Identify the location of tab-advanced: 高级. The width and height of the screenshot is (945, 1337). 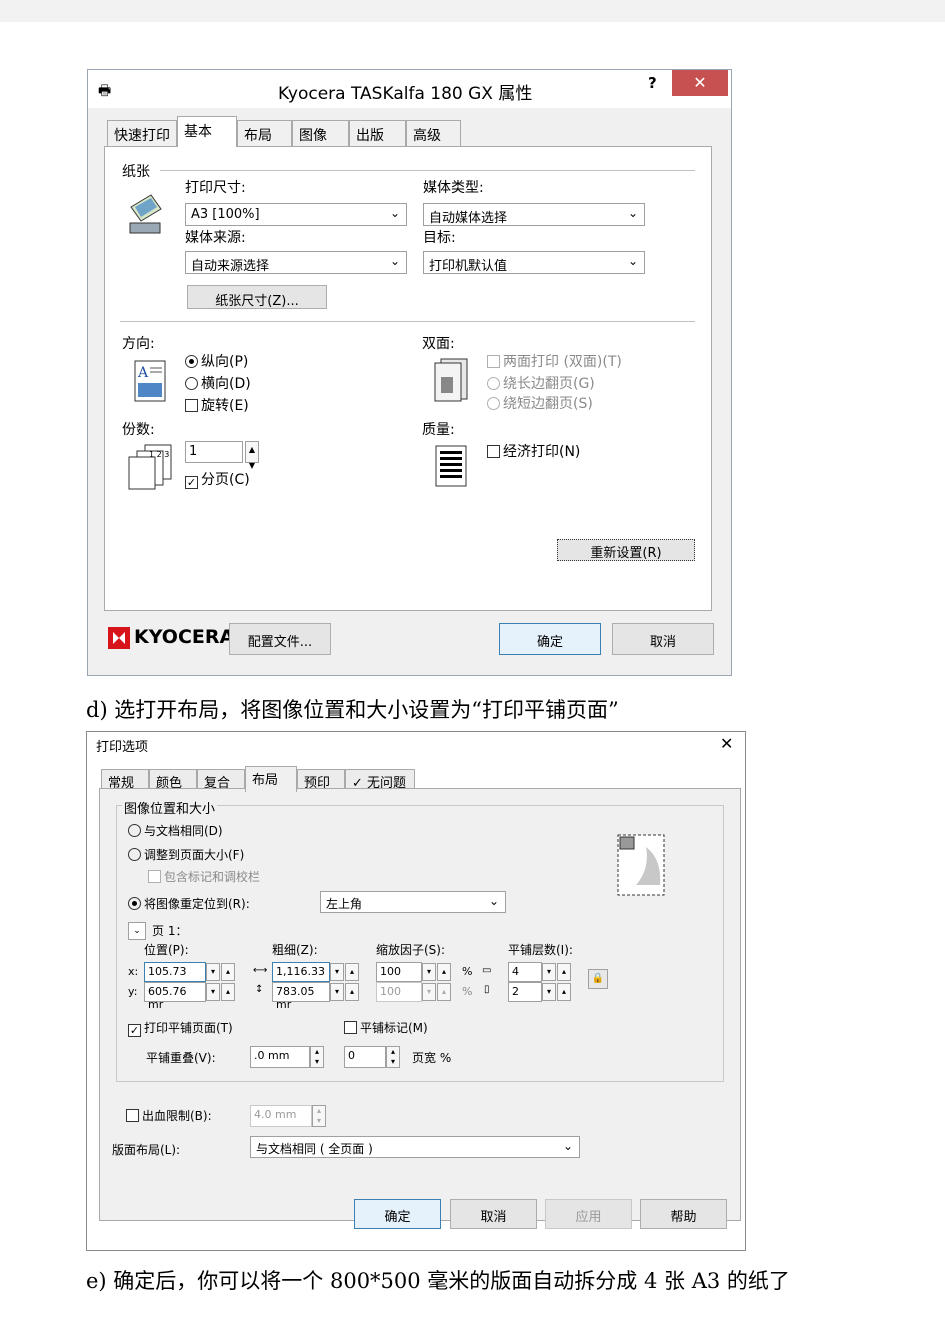
(433, 133).